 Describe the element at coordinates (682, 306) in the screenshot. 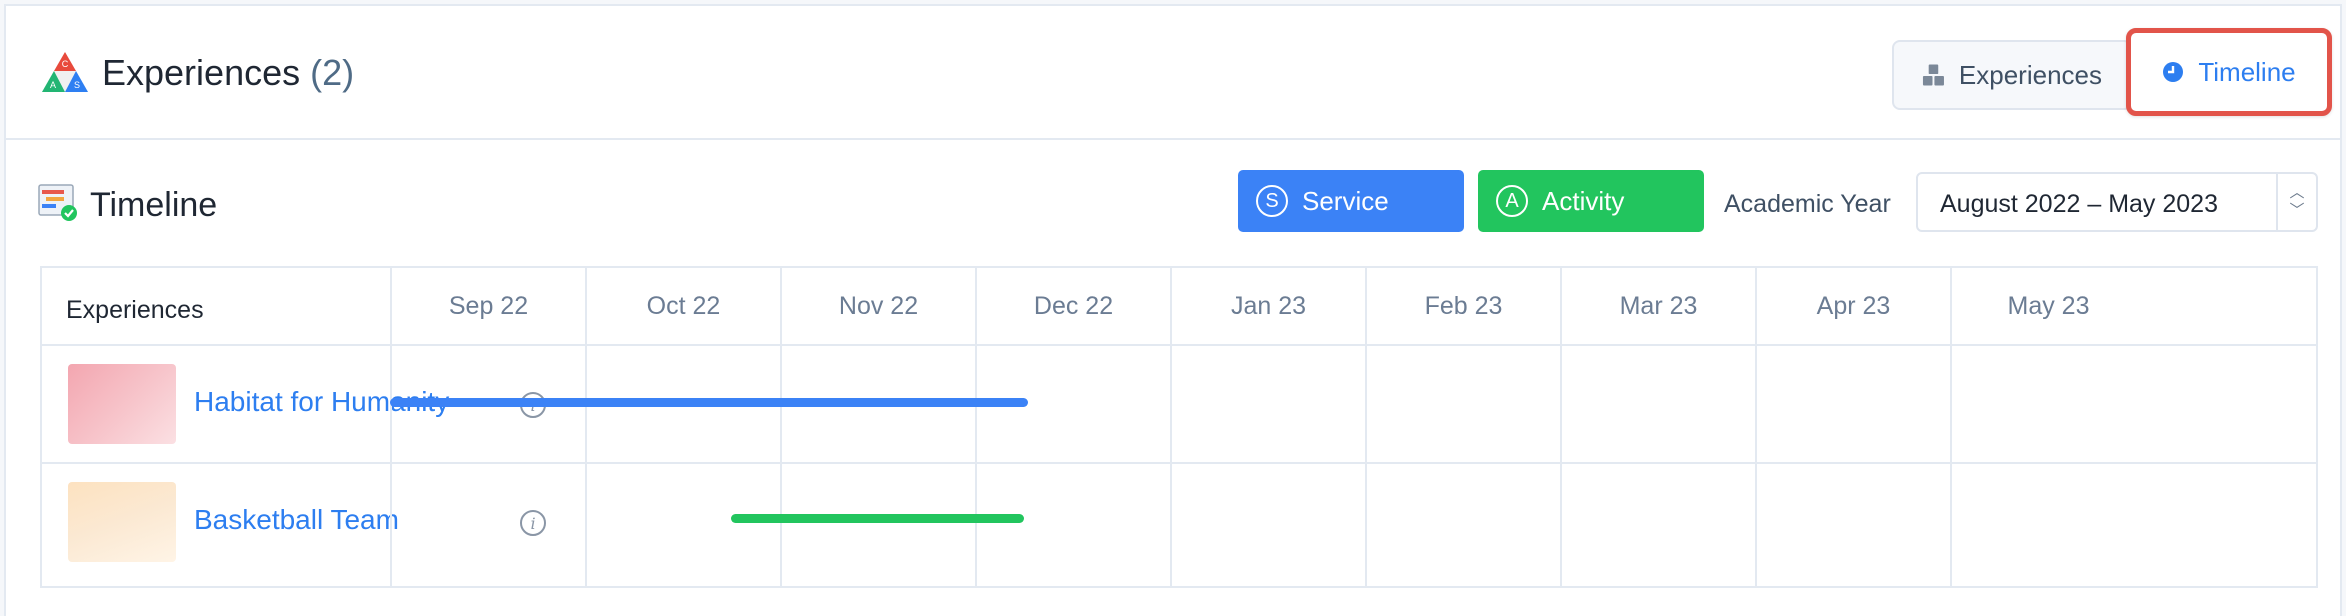

I see `month-header: Oct 22` at that location.